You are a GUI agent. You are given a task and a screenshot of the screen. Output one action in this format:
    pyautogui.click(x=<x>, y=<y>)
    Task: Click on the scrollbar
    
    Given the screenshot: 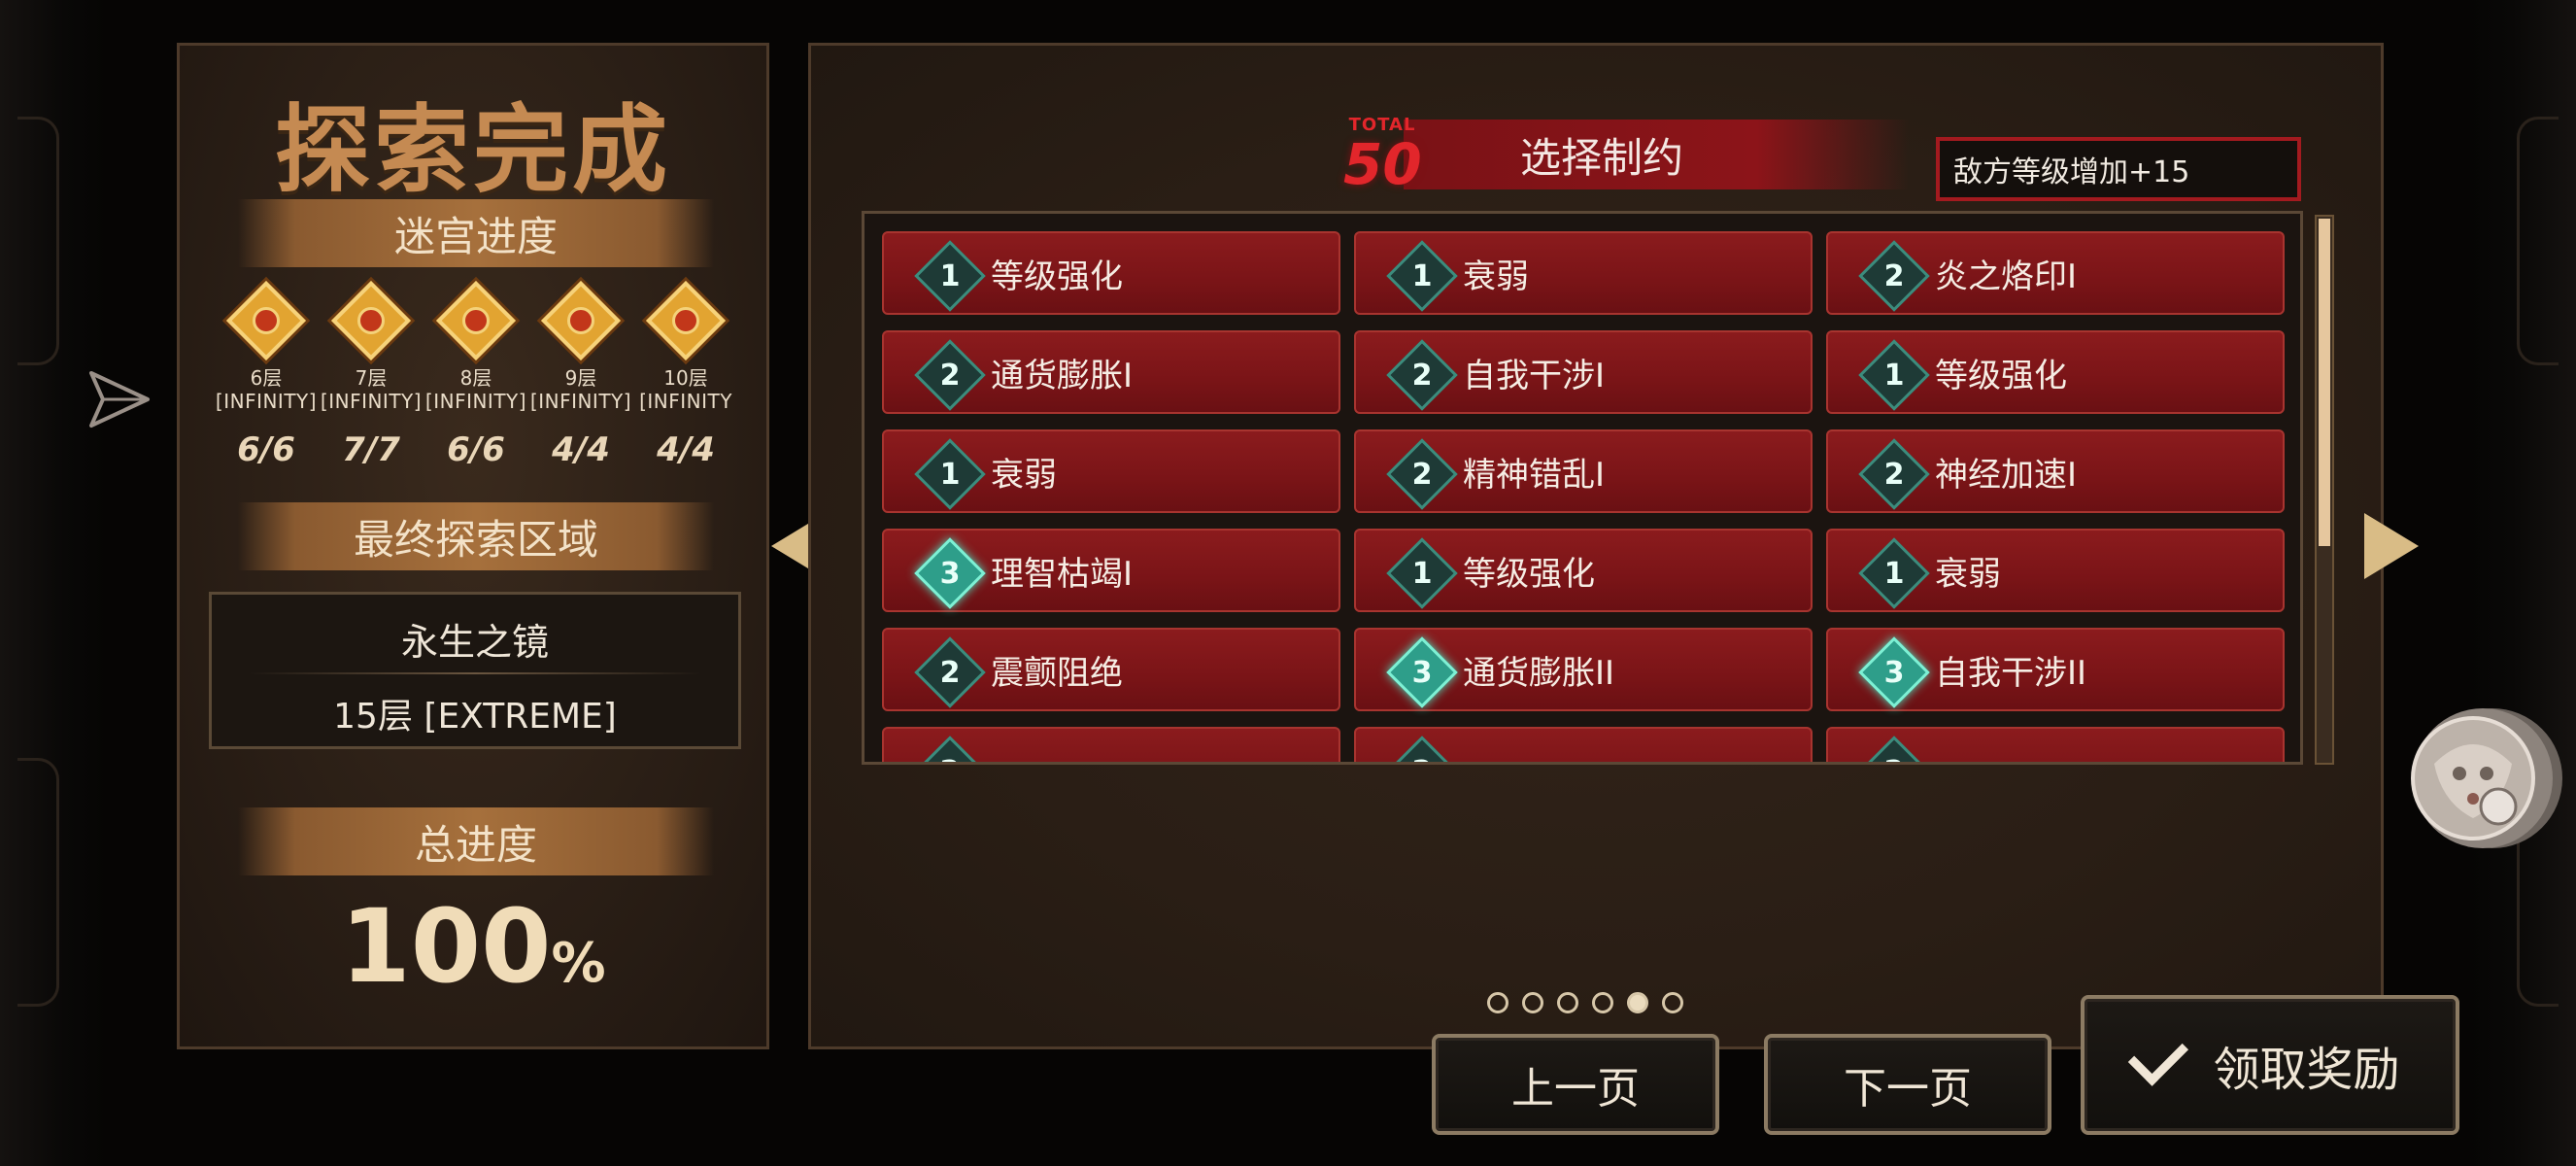 What is the action you would take?
    pyautogui.click(x=2324, y=490)
    